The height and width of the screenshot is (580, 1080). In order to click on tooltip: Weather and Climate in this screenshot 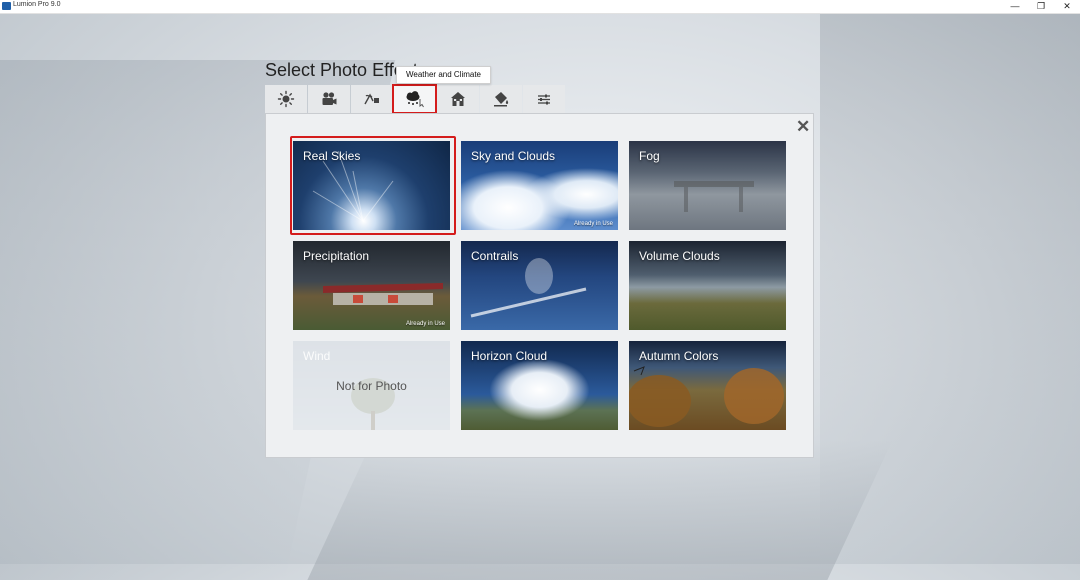, I will do `click(443, 75)`.